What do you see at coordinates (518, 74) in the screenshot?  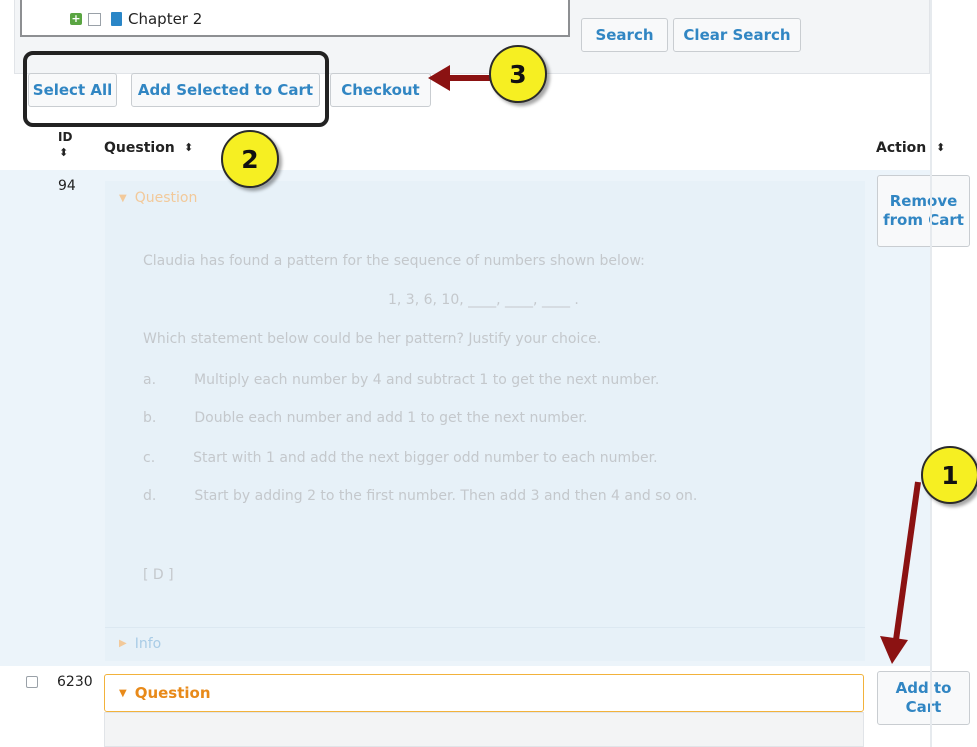 I see `callout-3: 3` at bounding box center [518, 74].